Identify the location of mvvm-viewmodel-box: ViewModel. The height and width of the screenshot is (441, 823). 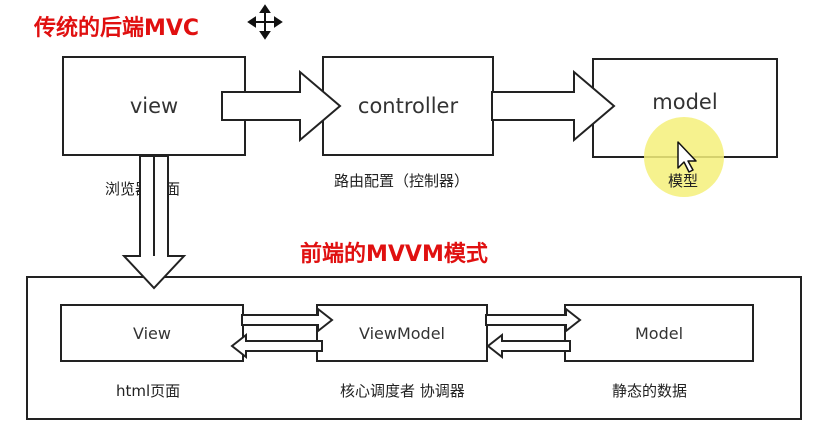
(402, 333).